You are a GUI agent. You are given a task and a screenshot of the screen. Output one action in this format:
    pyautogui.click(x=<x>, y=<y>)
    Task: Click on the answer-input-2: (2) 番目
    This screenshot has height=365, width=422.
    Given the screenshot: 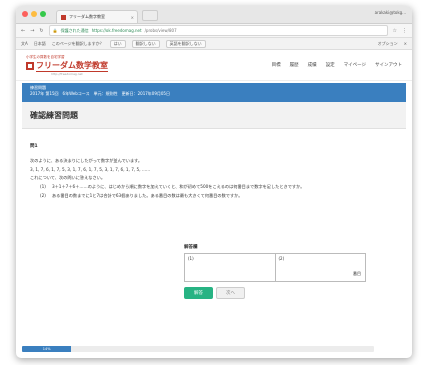 What is the action you would take?
    pyautogui.click(x=320, y=267)
    